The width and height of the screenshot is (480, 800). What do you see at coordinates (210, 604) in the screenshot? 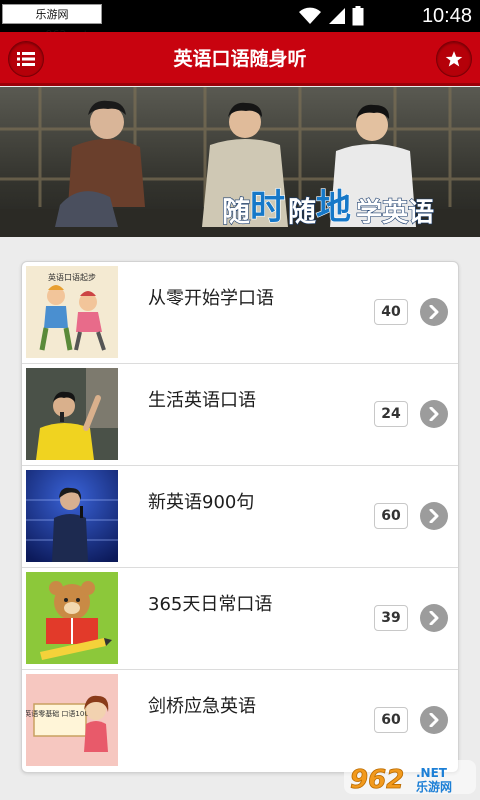
I see `lesson-title: 365天日常口语` at bounding box center [210, 604].